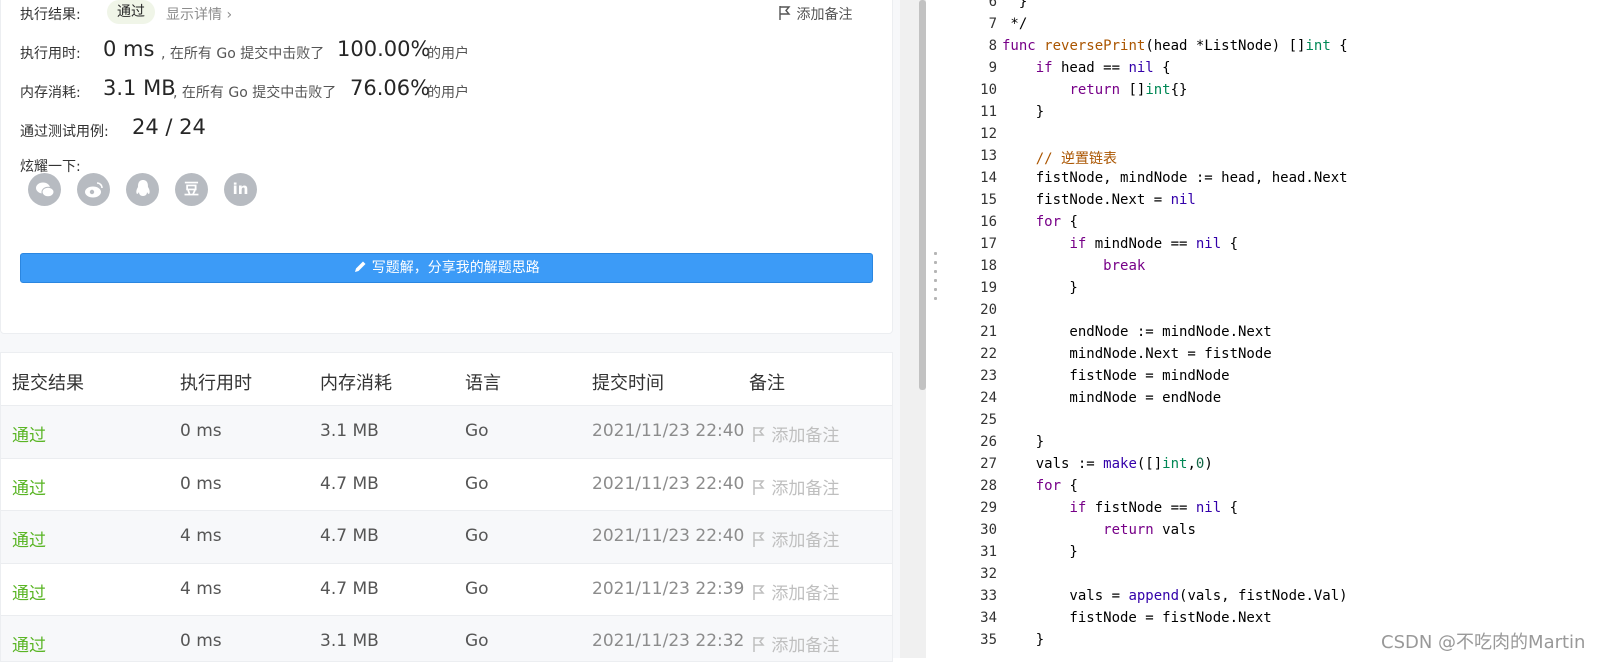 The width and height of the screenshot is (1604, 662). I want to click on runtime-percent: 100.00%, so click(384, 49).